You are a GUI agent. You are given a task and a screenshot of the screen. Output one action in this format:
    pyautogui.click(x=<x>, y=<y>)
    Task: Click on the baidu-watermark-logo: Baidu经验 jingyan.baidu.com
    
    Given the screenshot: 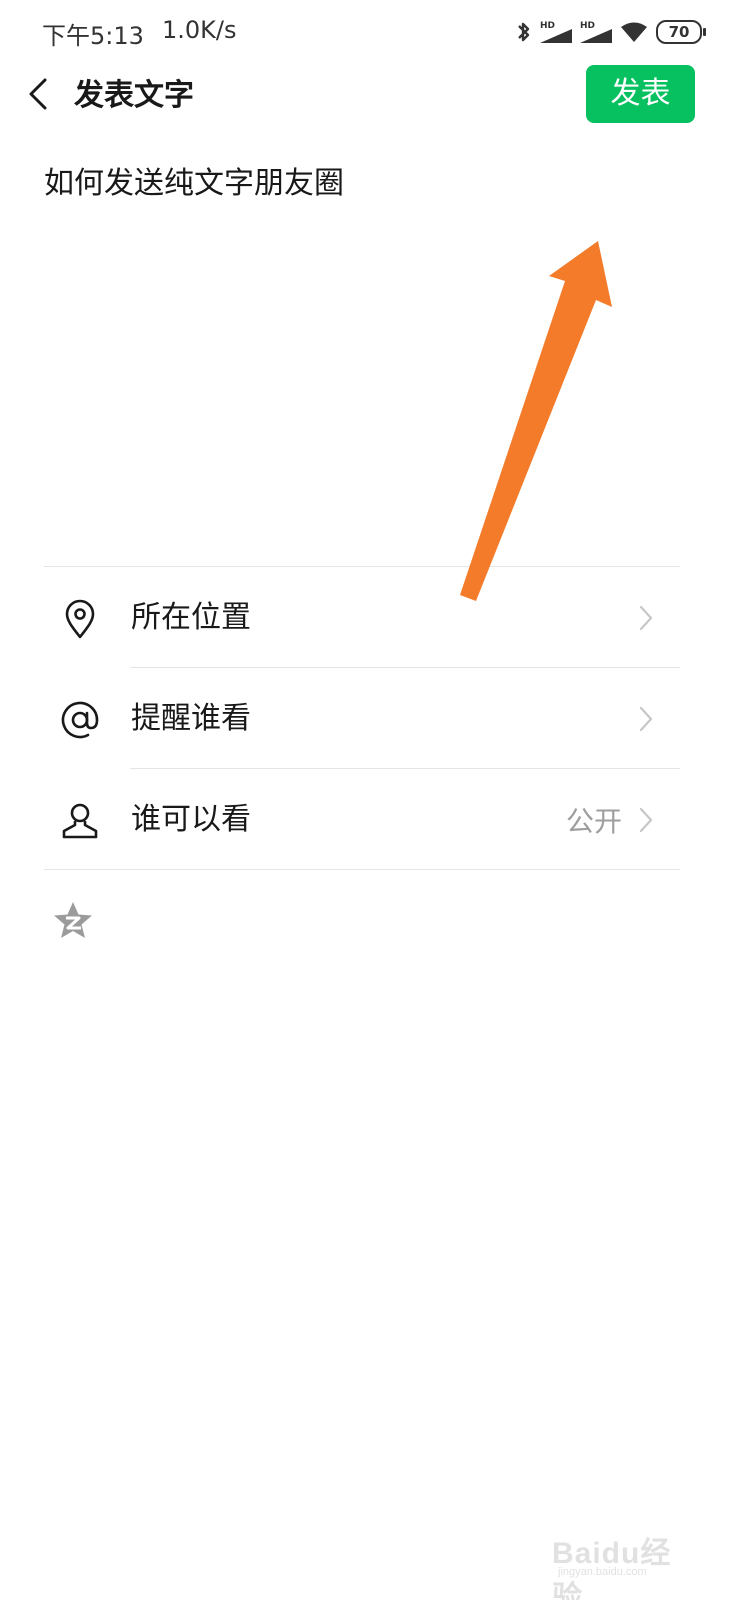 What is the action you would take?
    pyautogui.click(x=627, y=1550)
    